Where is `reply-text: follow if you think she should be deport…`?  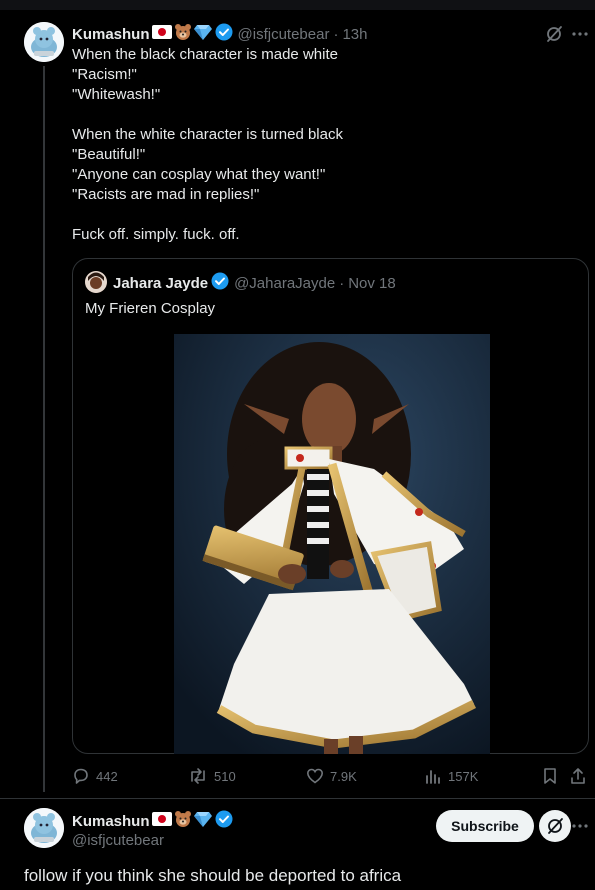
reply-text: follow if you think she should be deport… is located at coordinates (213, 875).